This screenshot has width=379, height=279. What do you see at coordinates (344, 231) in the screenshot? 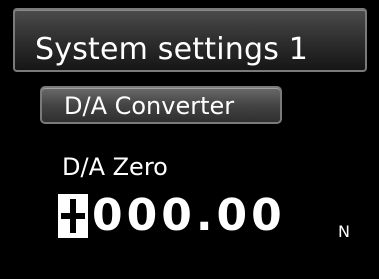
I see `unit-label: N` at bounding box center [344, 231].